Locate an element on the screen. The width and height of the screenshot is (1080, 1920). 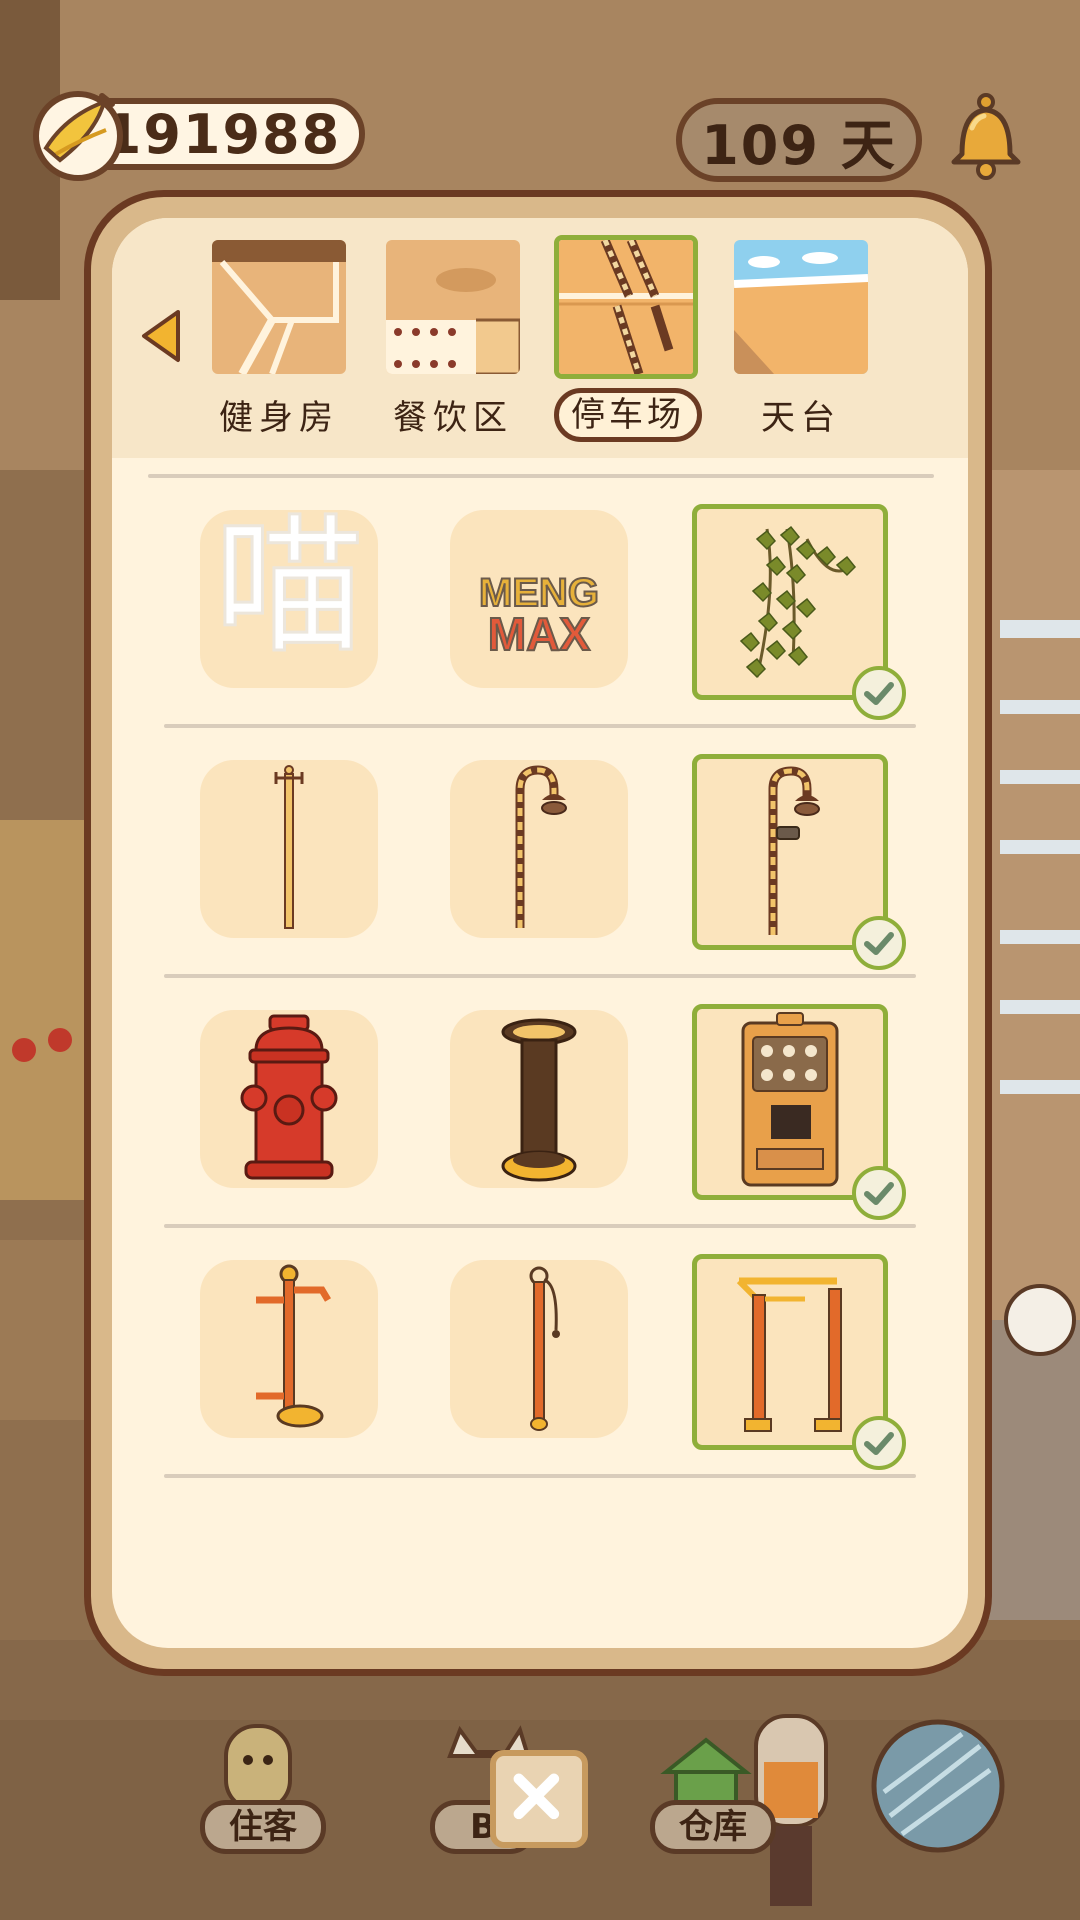
banana-icon is located at coordinates (78, 136).